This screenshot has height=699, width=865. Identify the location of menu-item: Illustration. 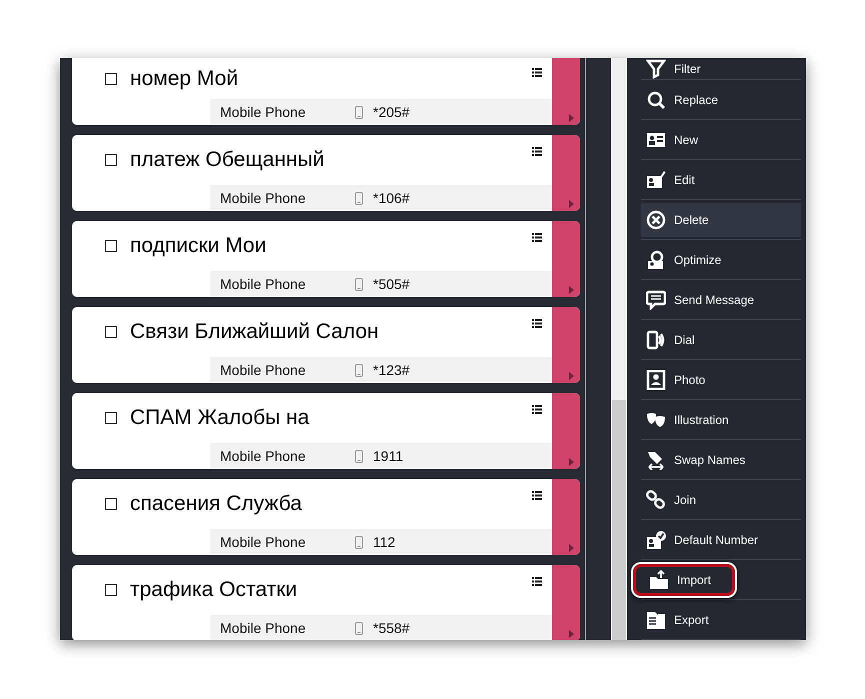
(721, 419).